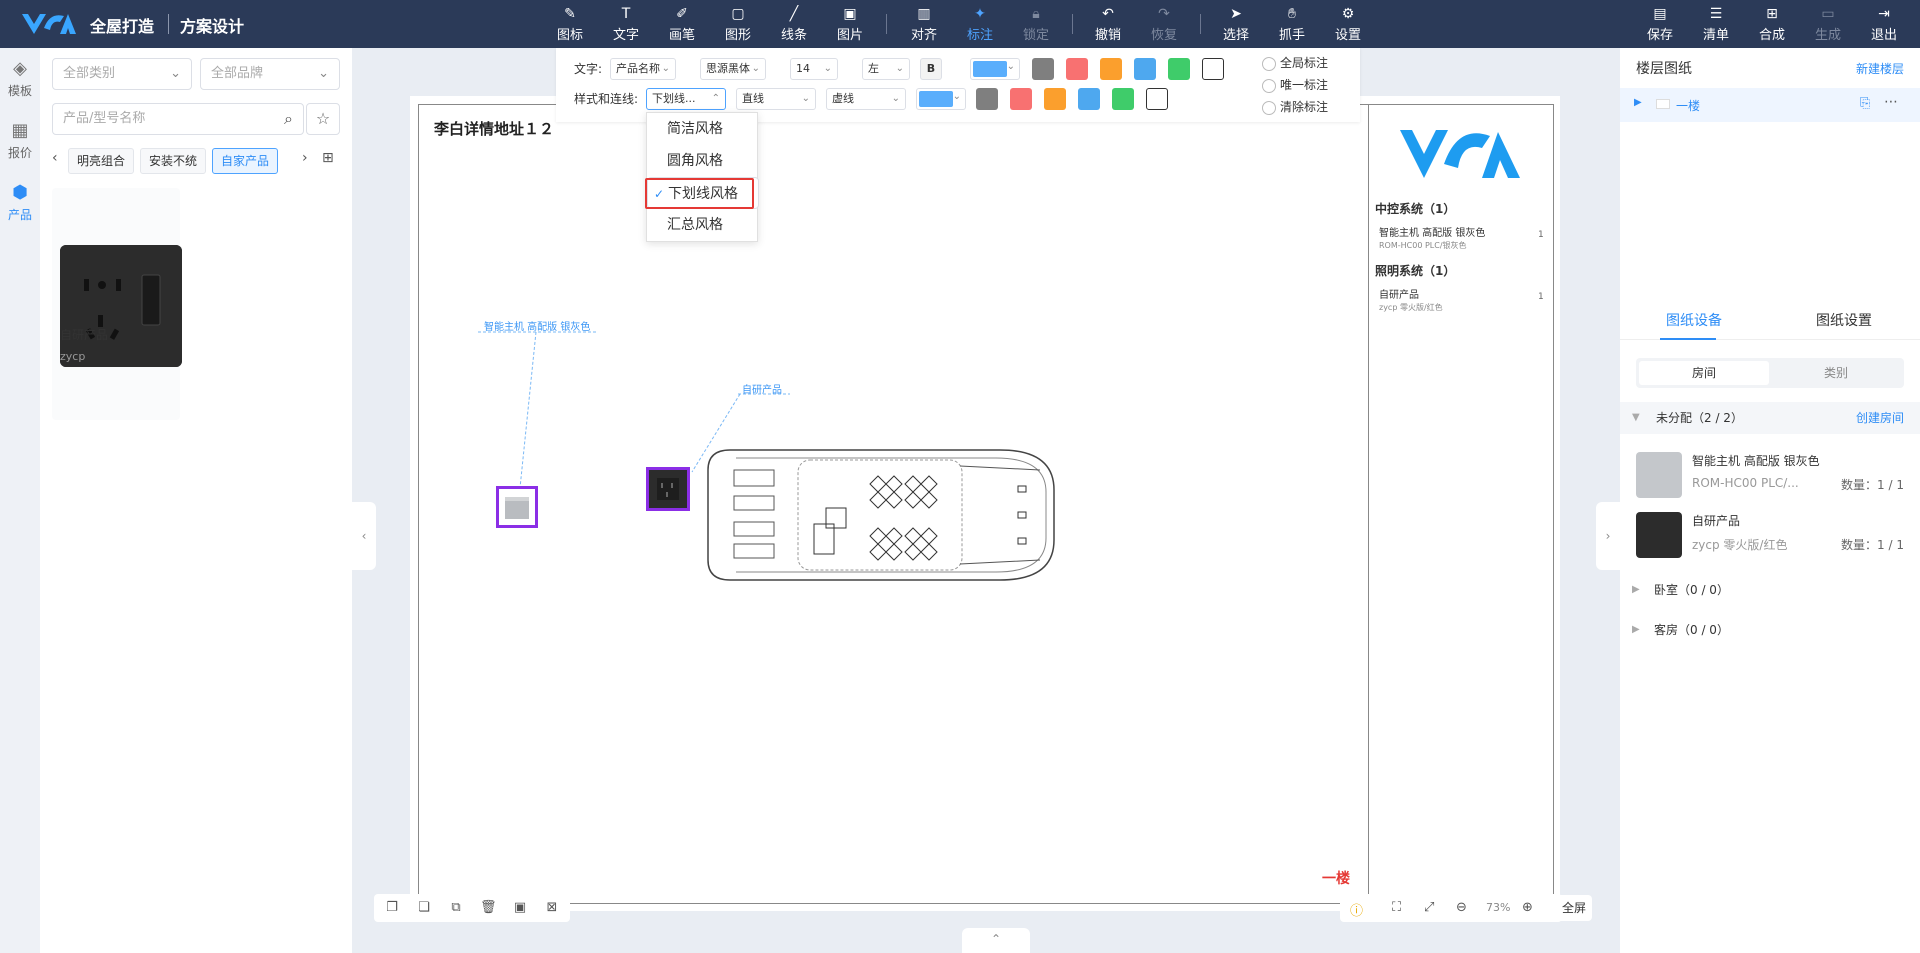  Describe the element at coordinates (886, 69) in the screenshot. I see `align-select: 左 ⌄` at that location.